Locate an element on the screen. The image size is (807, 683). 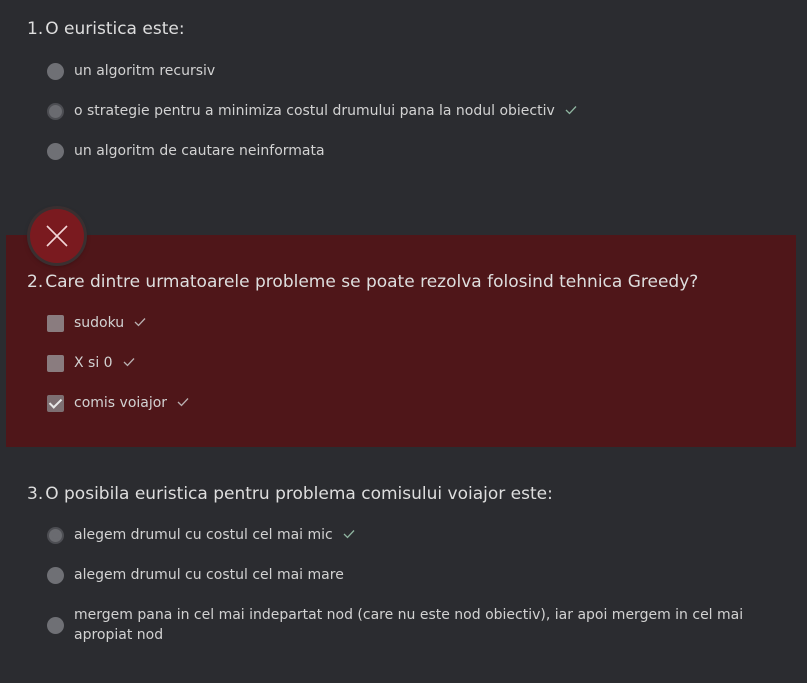
question-3-option-1: alegem drumul cu costul cel mai mic is located at coordinates (201, 535).